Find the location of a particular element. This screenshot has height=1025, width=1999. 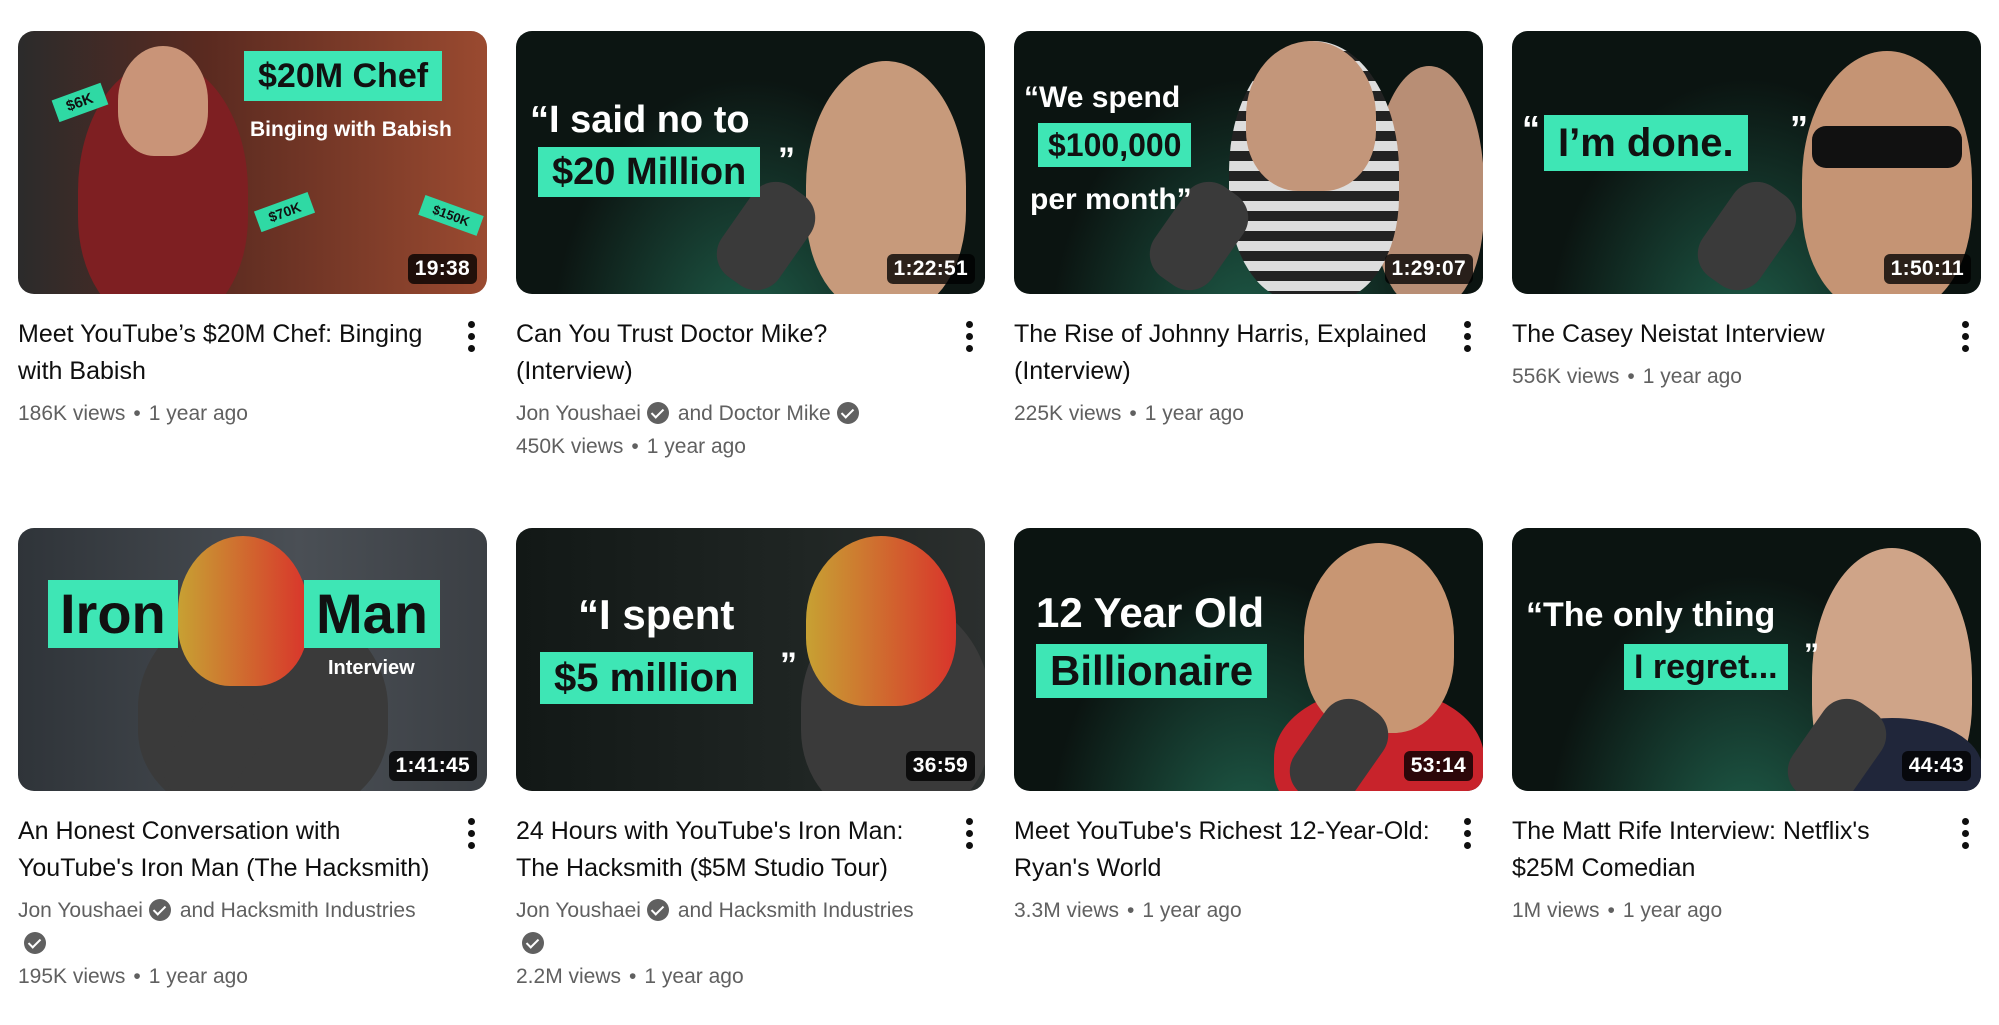

video-title: The Casey Neistat Interview is located at coordinates (1724, 334).